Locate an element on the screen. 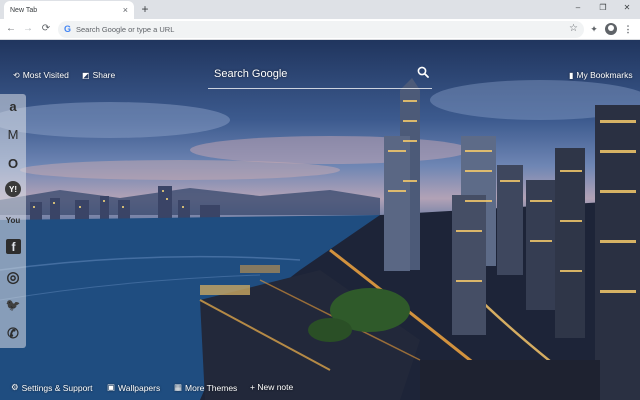 The image size is (640, 400). share-button: ◩ Share is located at coordinates (98, 75).